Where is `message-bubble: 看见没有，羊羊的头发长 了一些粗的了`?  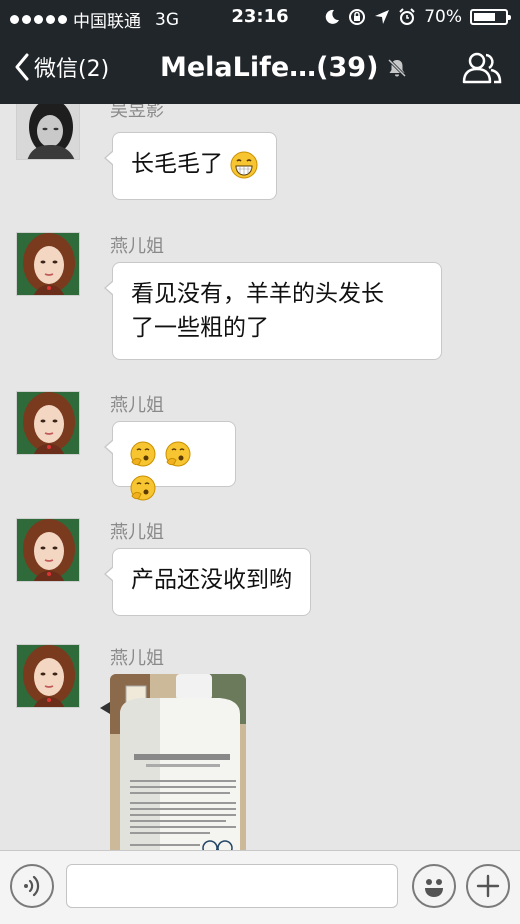 message-bubble: 看见没有，羊羊的头发长 了一些粗的了 is located at coordinates (273, 311).